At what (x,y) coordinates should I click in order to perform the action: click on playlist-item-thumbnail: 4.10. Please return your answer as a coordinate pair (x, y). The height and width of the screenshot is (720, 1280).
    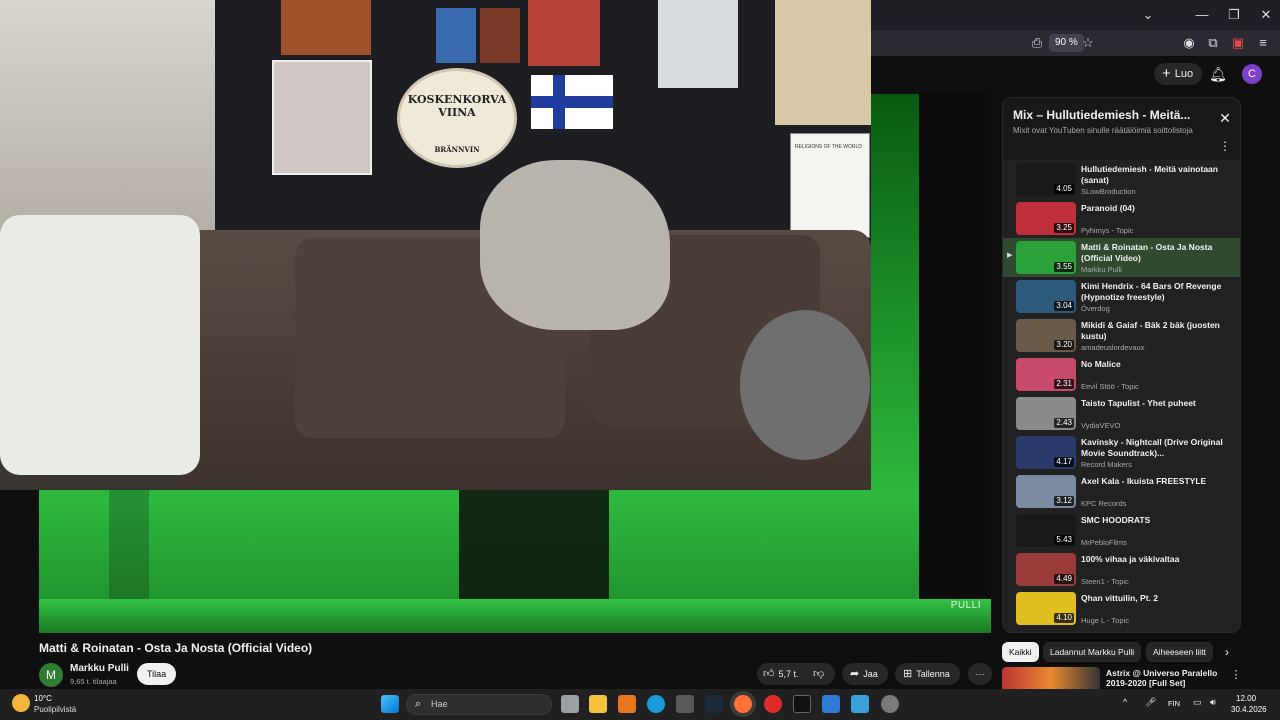
    Looking at the image, I should click on (1046, 608).